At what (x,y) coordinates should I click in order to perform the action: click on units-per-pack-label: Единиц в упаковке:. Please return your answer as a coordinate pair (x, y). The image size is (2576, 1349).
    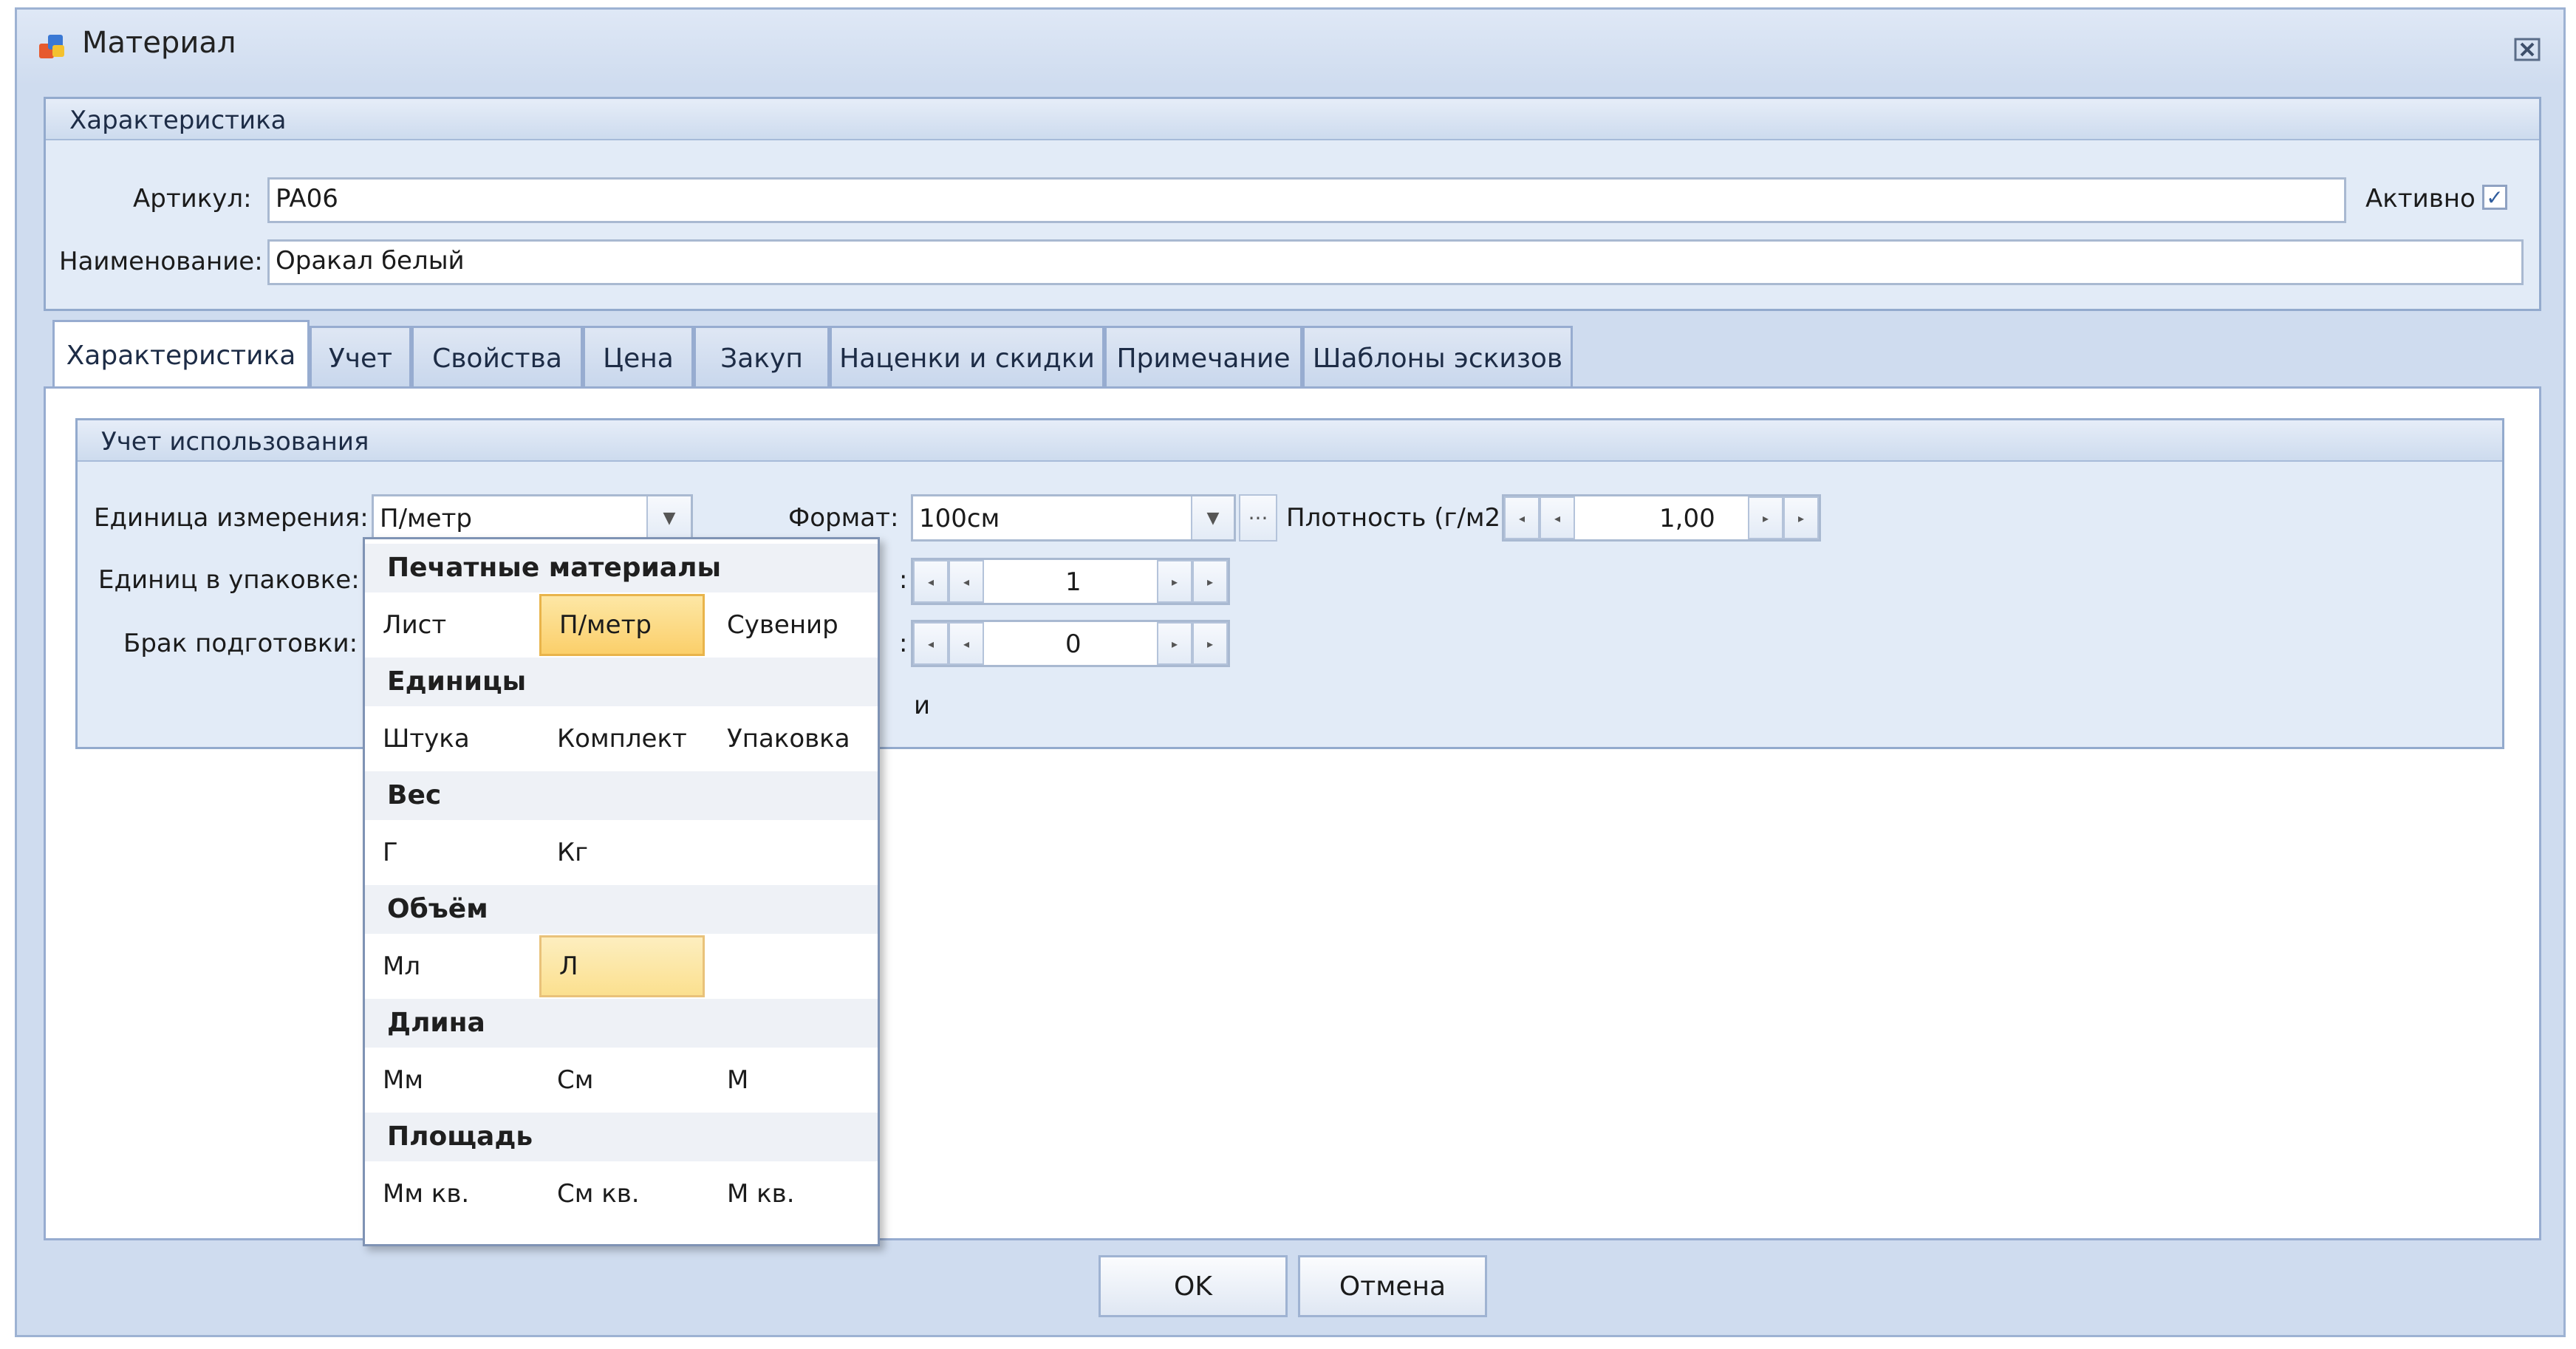
    Looking at the image, I should click on (229, 580).